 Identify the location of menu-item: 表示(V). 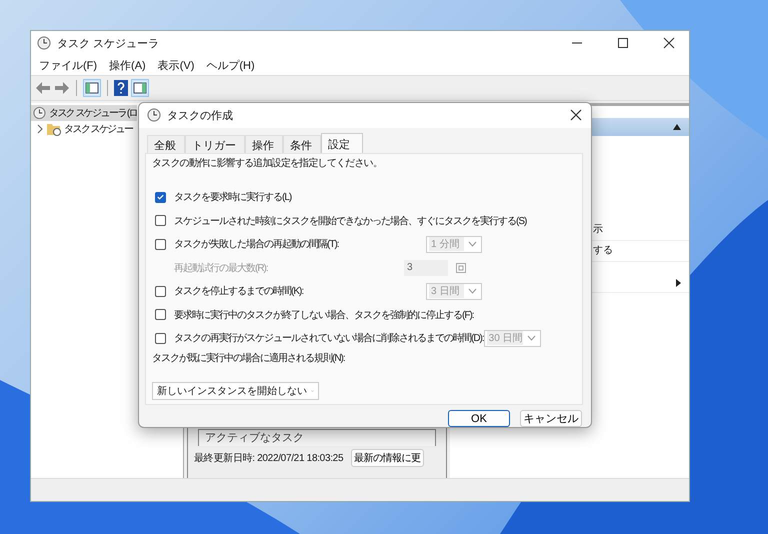
(176, 65).